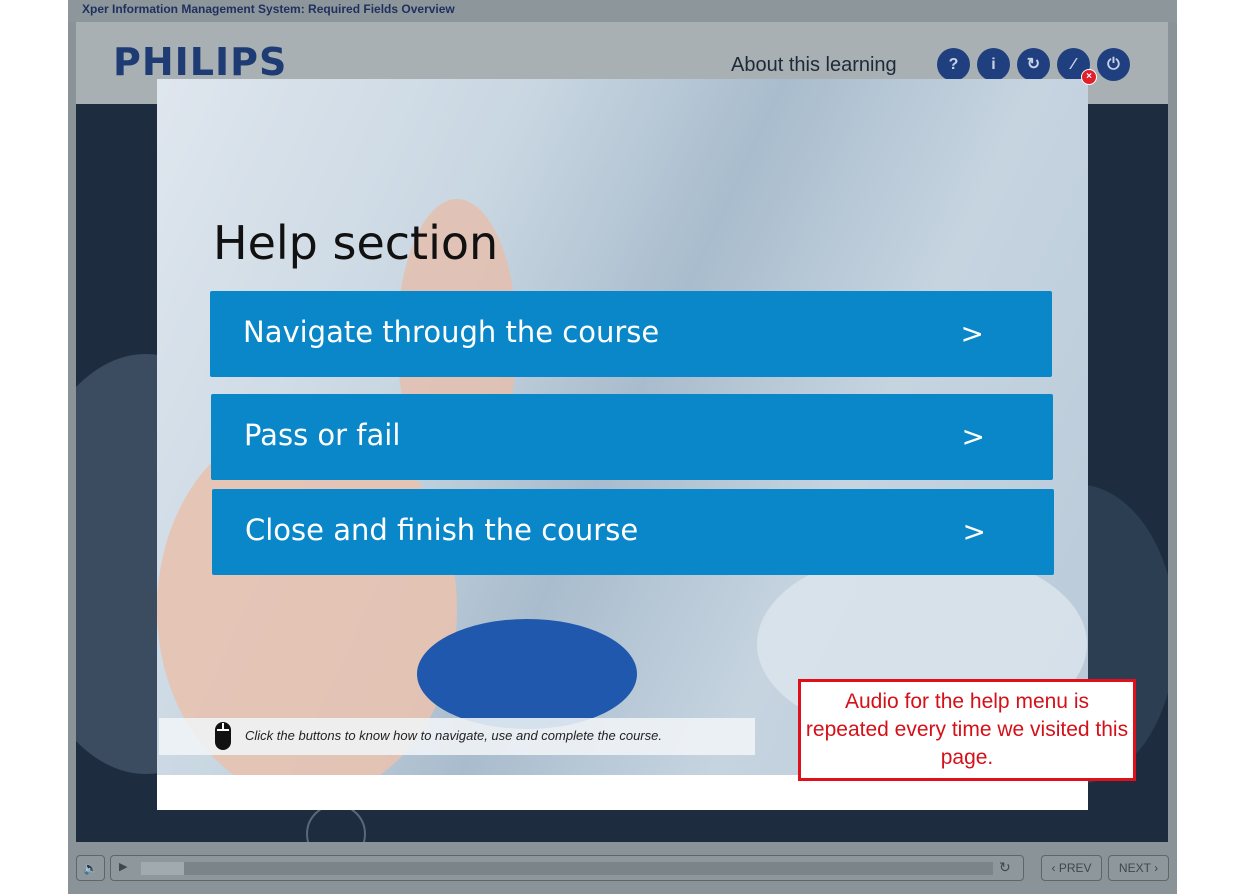  What do you see at coordinates (442, 530) in the screenshot?
I see `close-finish-course-label: Close and finish the course` at bounding box center [442, 530].